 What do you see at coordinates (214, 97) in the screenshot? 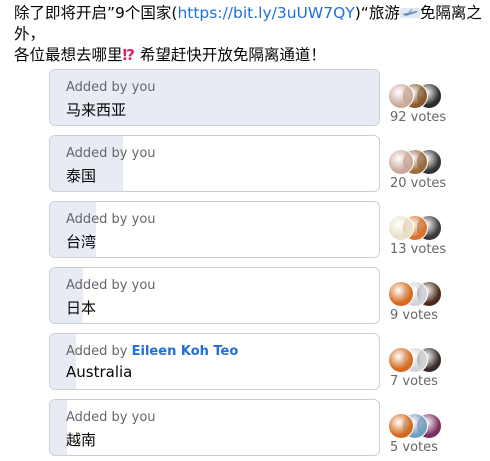
I see `poll-option: Added by you 马来西亚` at bounding box center [214, 97].